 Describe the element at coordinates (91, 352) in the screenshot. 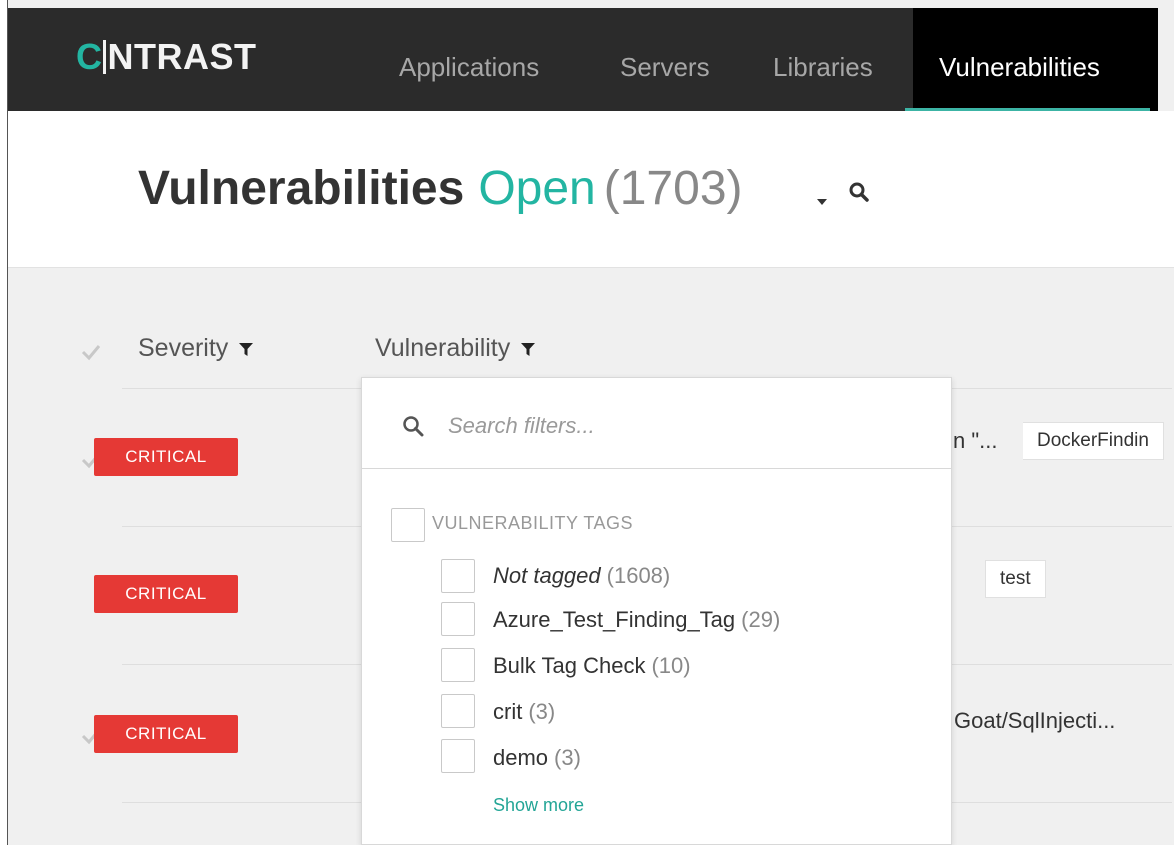

I see `select-all-check-icon` at that location.